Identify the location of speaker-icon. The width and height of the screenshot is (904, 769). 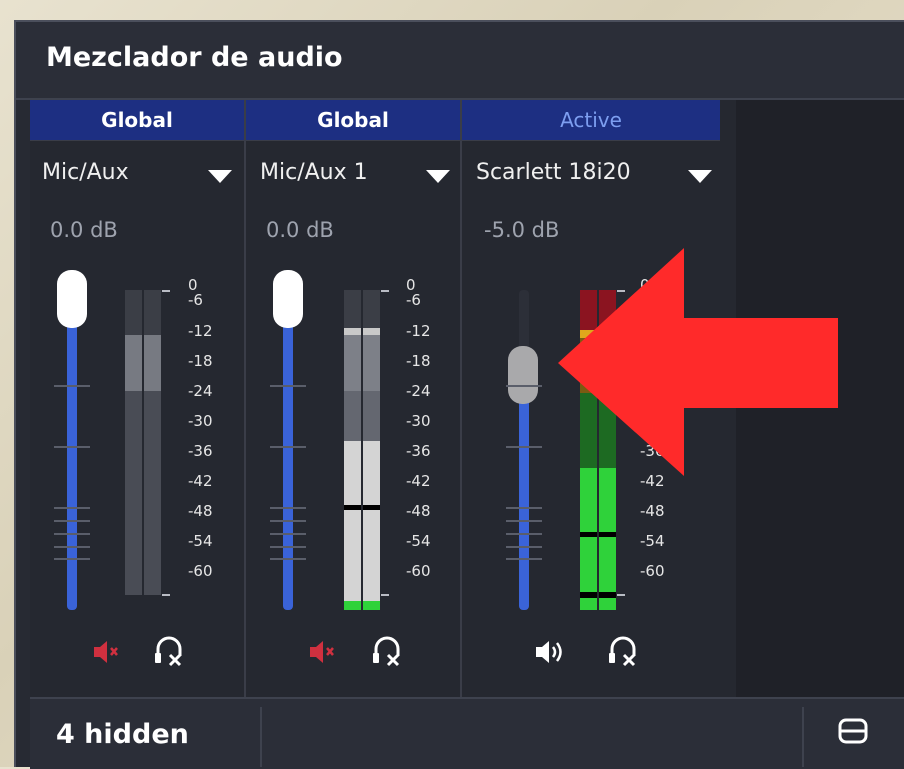
(550, 652).